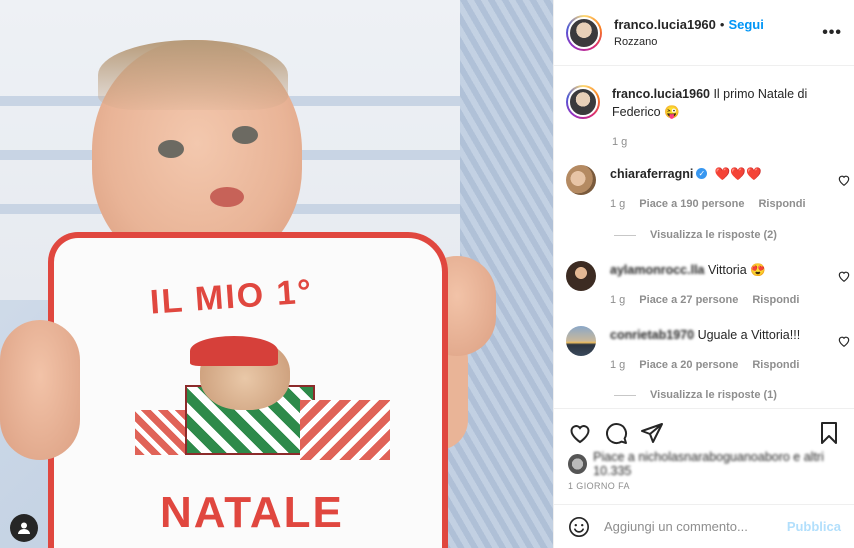  Describe the element at coordinates (345, 430) in the screenshot. I see `gift-box-right` at that location.